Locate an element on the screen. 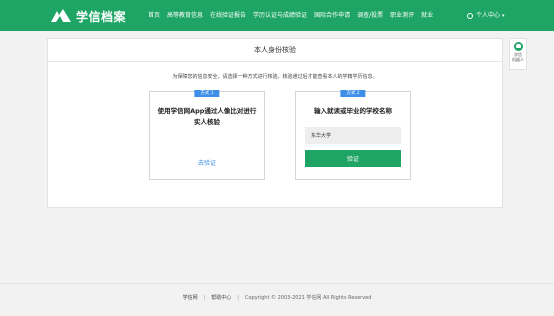 The width and height of the screenshot is (554, 316). chatbot-label-2: 机器人 is located at coordinates (518, 59).